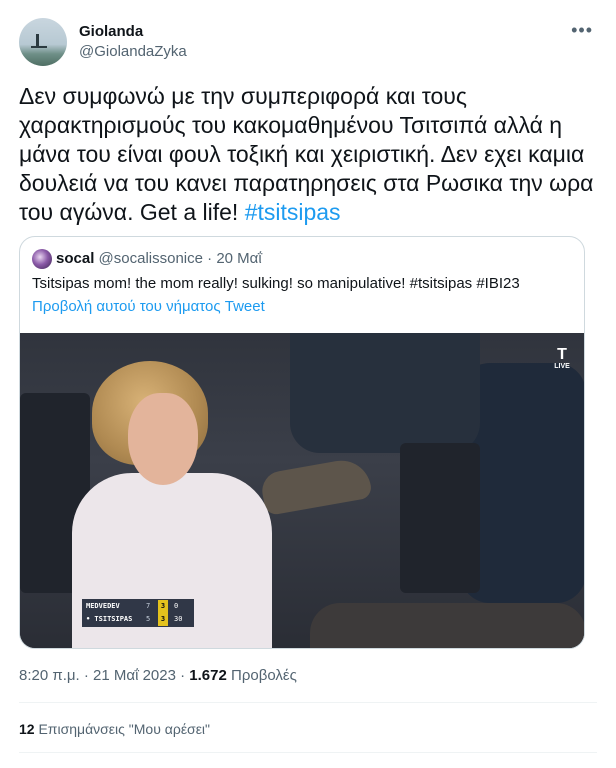 The image size is (616, 768). I want to click on likes-row: 12 Επισημάνσεις "Μου αρέσει", so click(114, 729).